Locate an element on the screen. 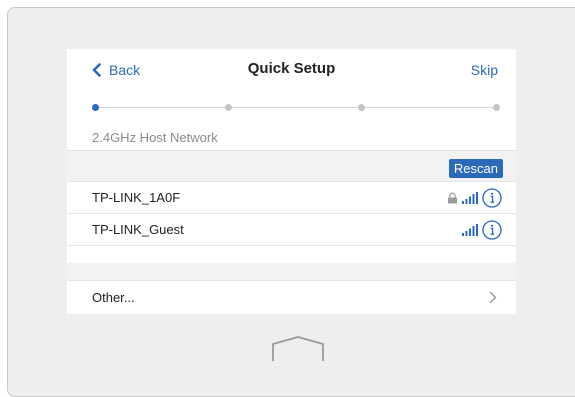  step-progress is located at coordinates (296, 108).